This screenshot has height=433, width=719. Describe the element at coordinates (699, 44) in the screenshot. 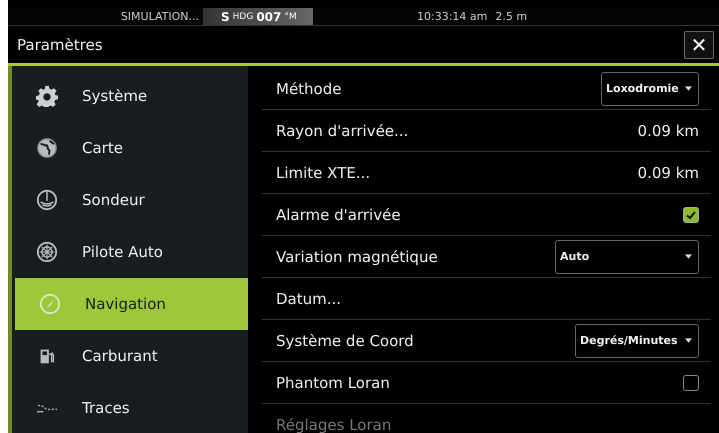

I see `close-button: ✕` at that location.